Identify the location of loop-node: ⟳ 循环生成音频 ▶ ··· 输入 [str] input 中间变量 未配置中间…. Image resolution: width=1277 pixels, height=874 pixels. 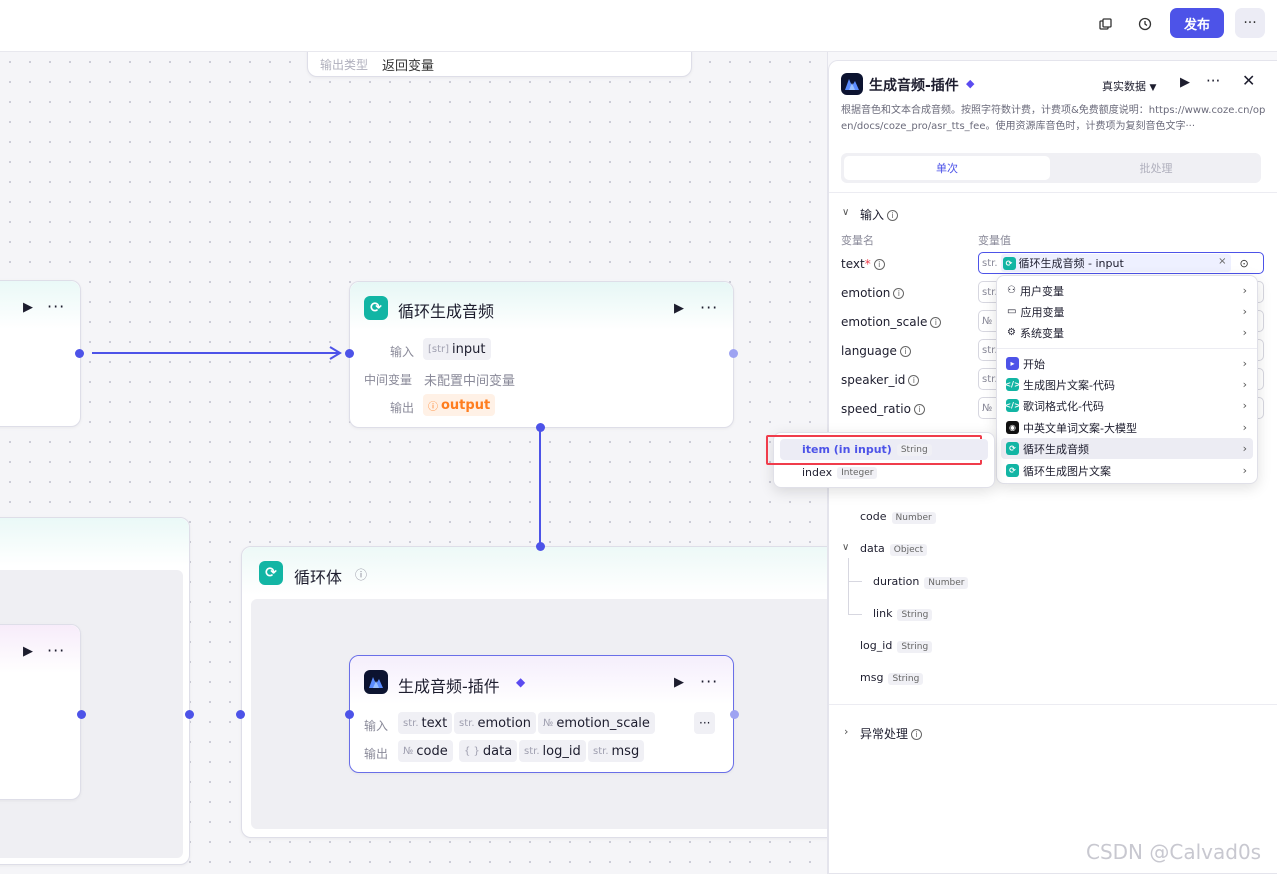
(541, 354).